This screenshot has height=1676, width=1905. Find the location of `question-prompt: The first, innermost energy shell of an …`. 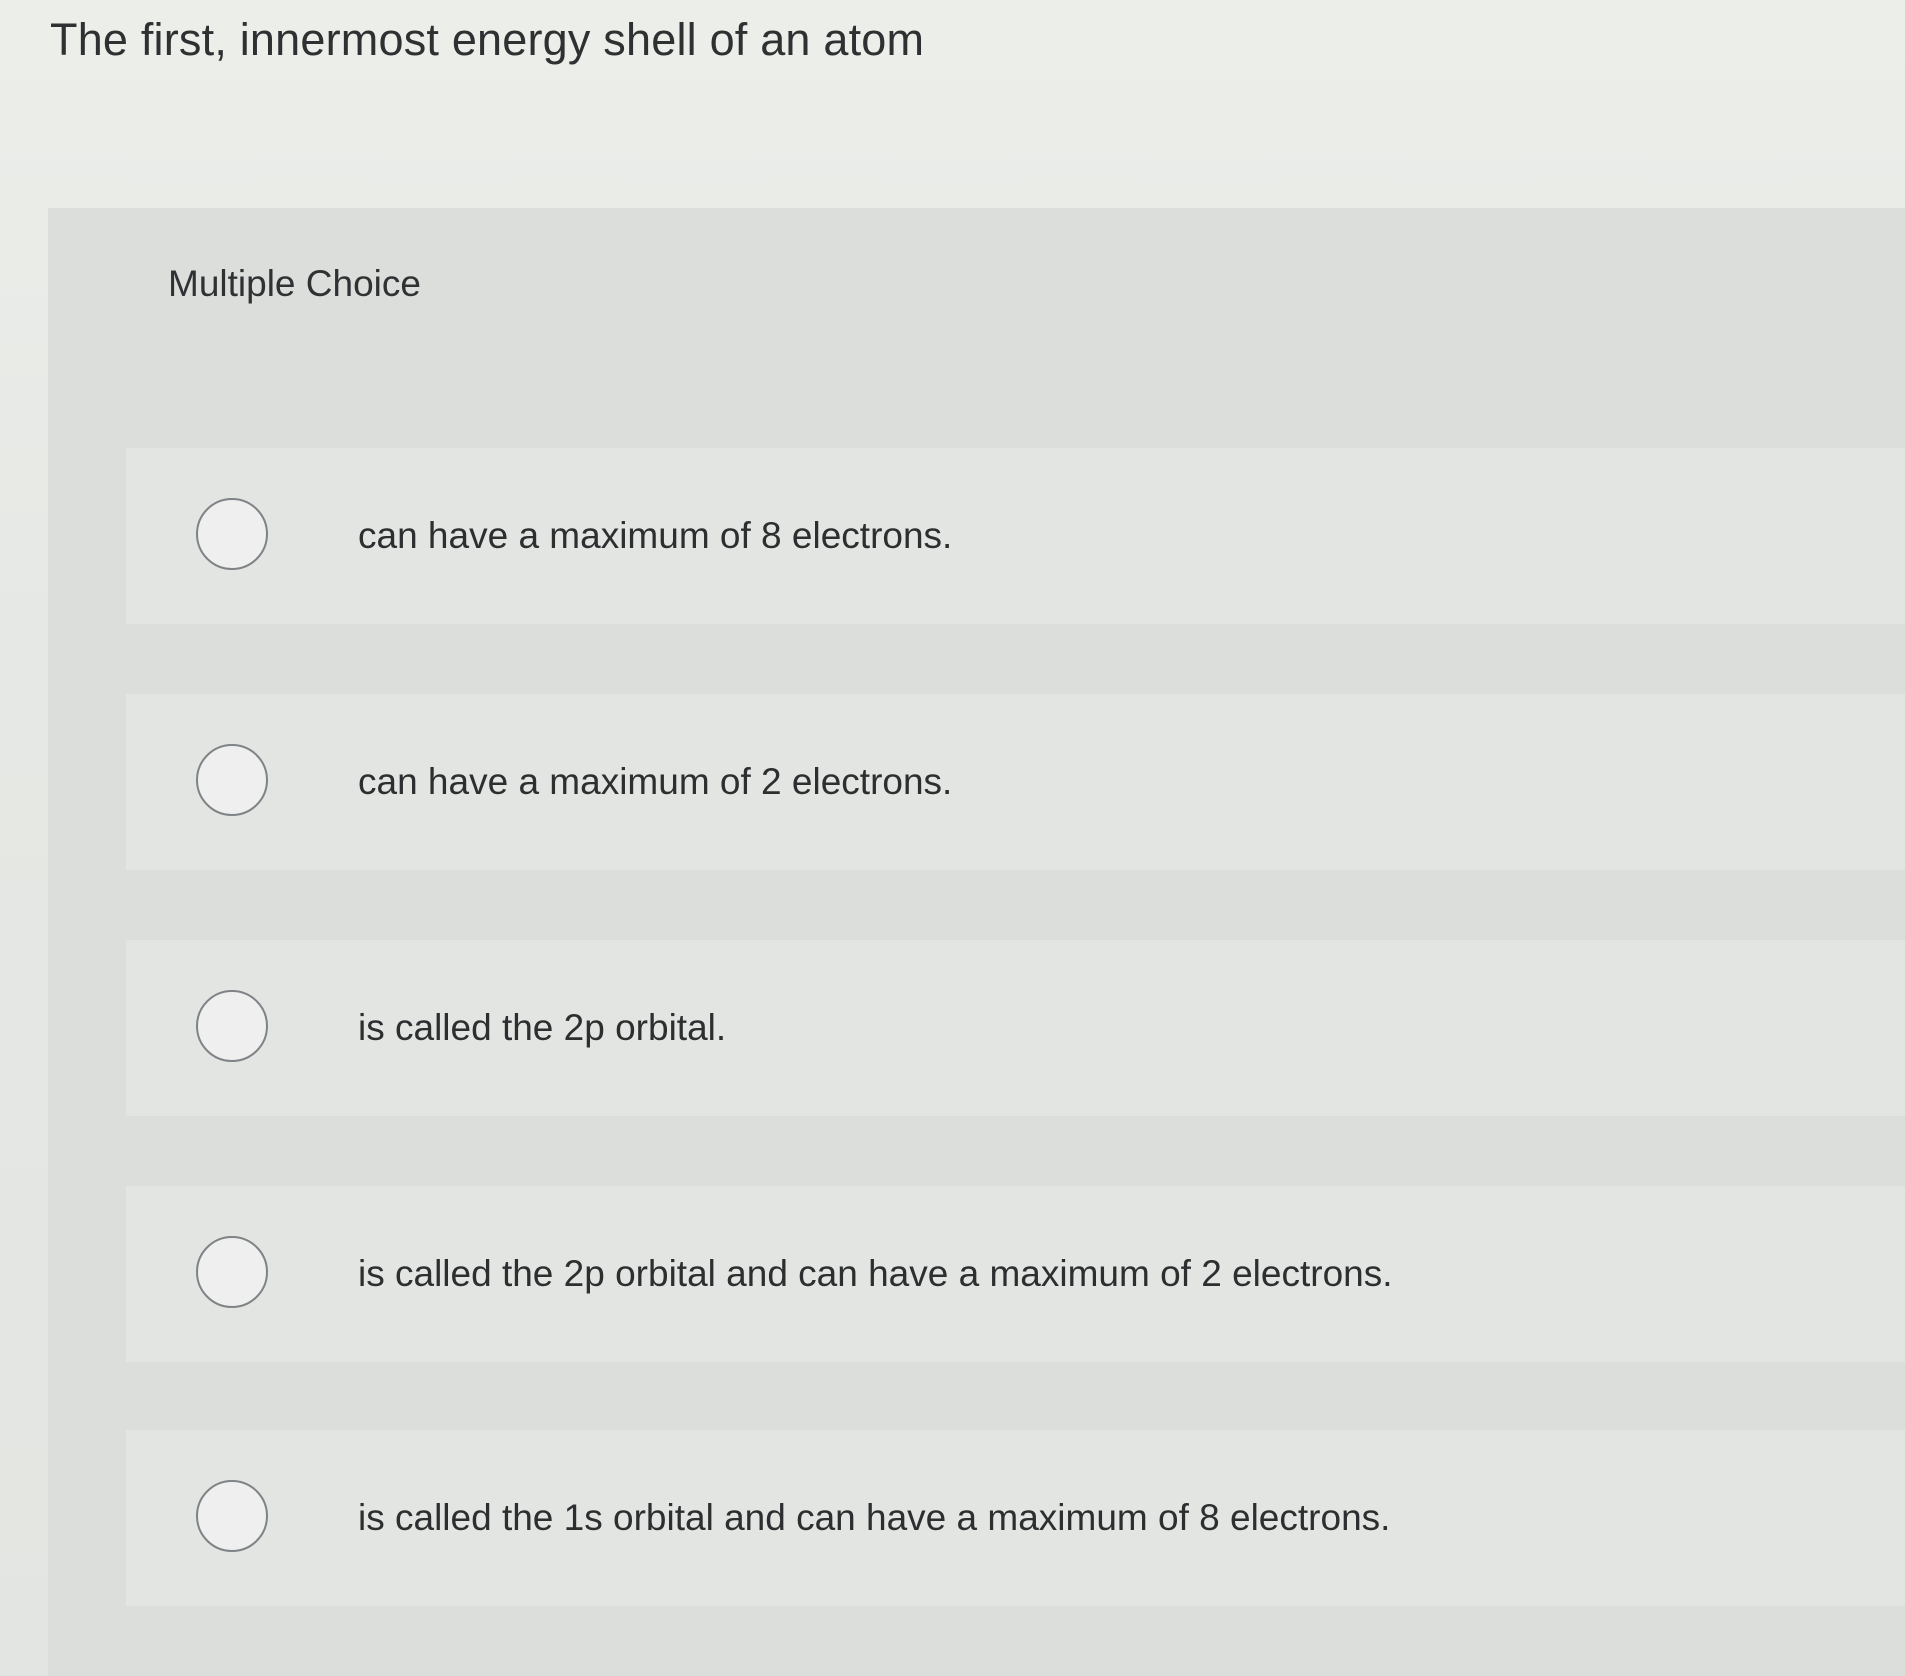

question-prompt: The first, innermost energy shell of an … is located at coordinates (487, 39).